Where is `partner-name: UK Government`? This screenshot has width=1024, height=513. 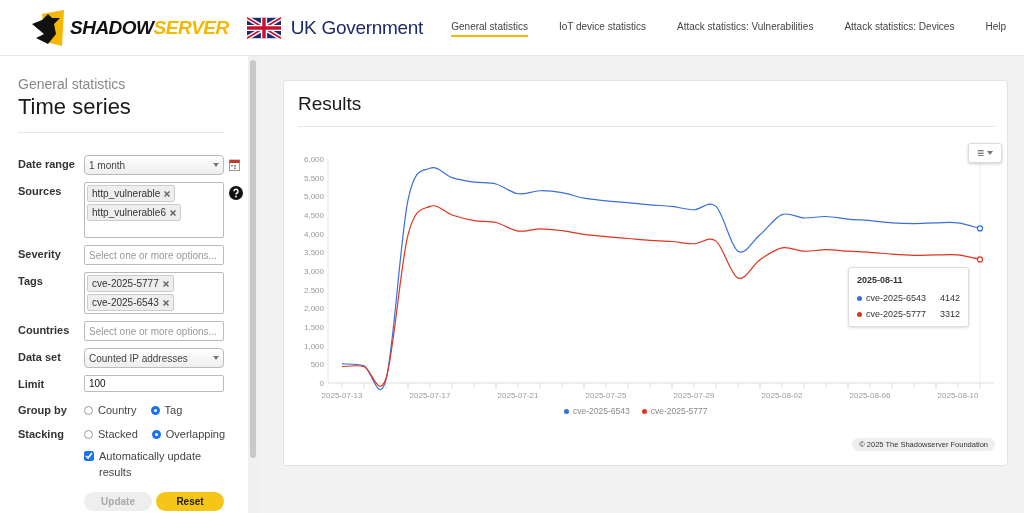
partner-name: UK Government is located at coordinates (357, 27).